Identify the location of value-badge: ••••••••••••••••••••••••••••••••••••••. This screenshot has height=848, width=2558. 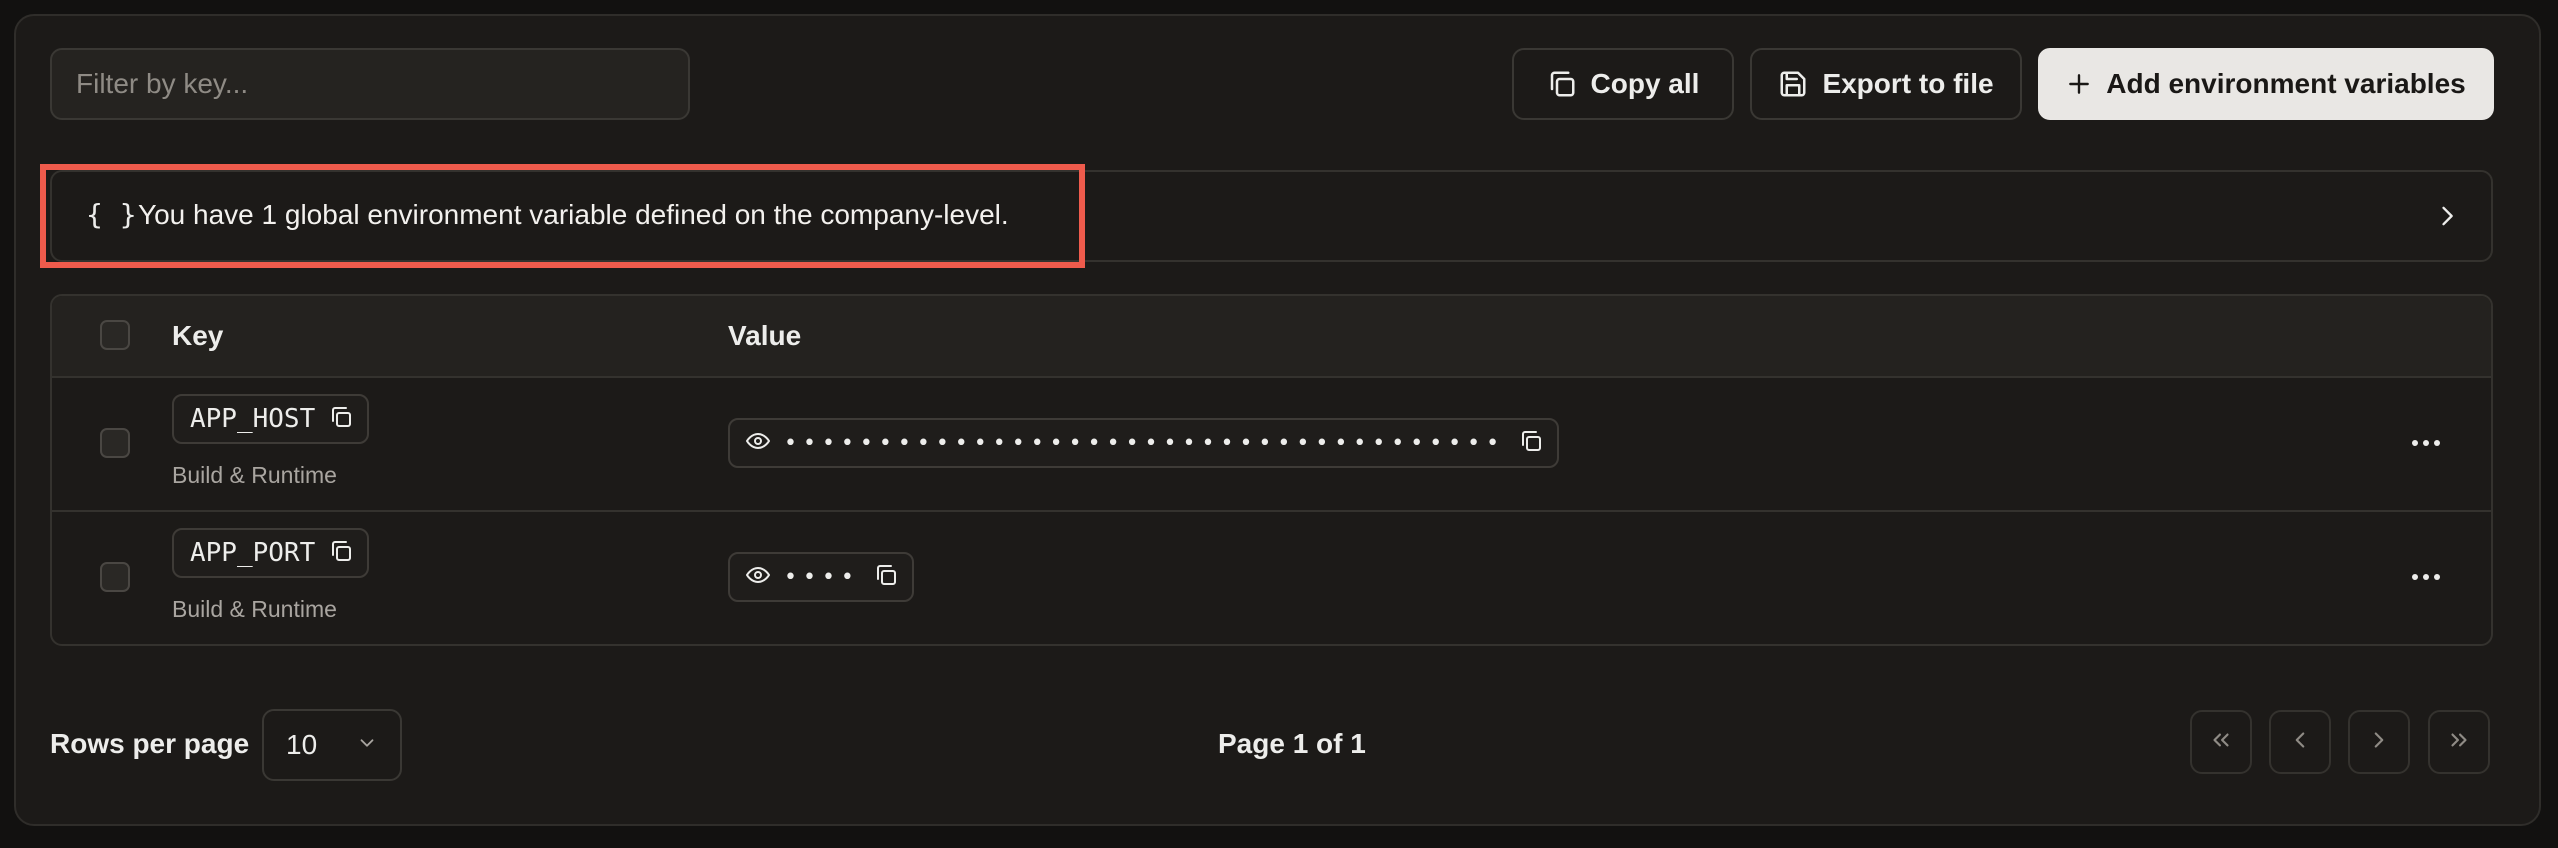
(1144, 443).